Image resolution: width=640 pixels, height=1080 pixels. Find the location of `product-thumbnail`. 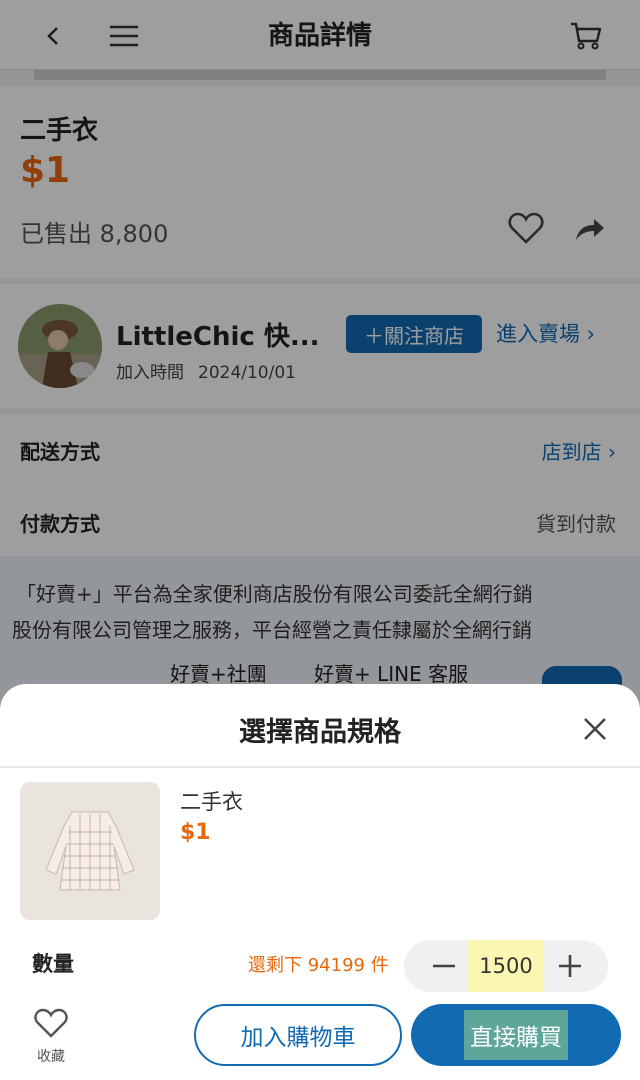

product-thumbnail is located at coordinates (90, 851).